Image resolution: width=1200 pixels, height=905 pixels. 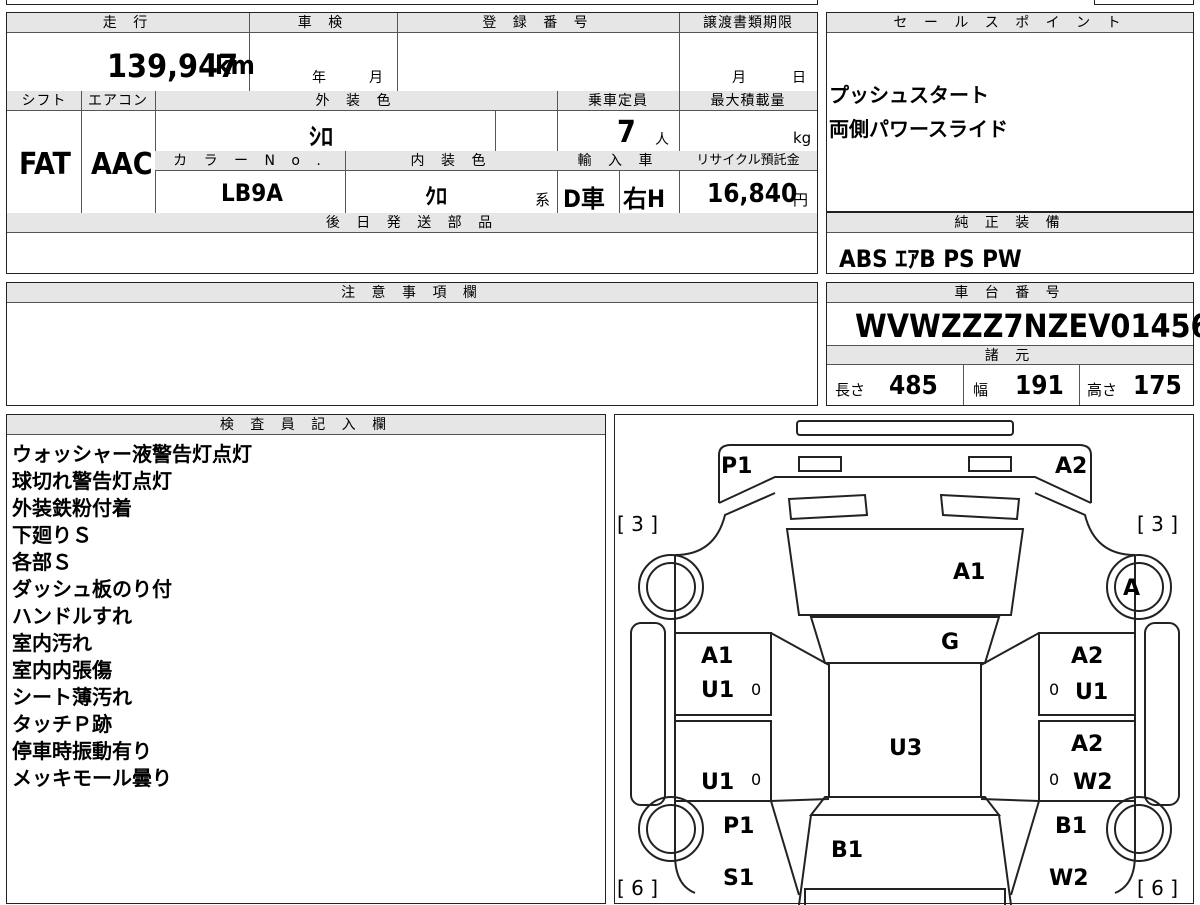 What do you see at coordinates (1087, 744) in the screenshot?
I see `mark-right-rear-door-1: A2` at bounding box center [1087, 744].